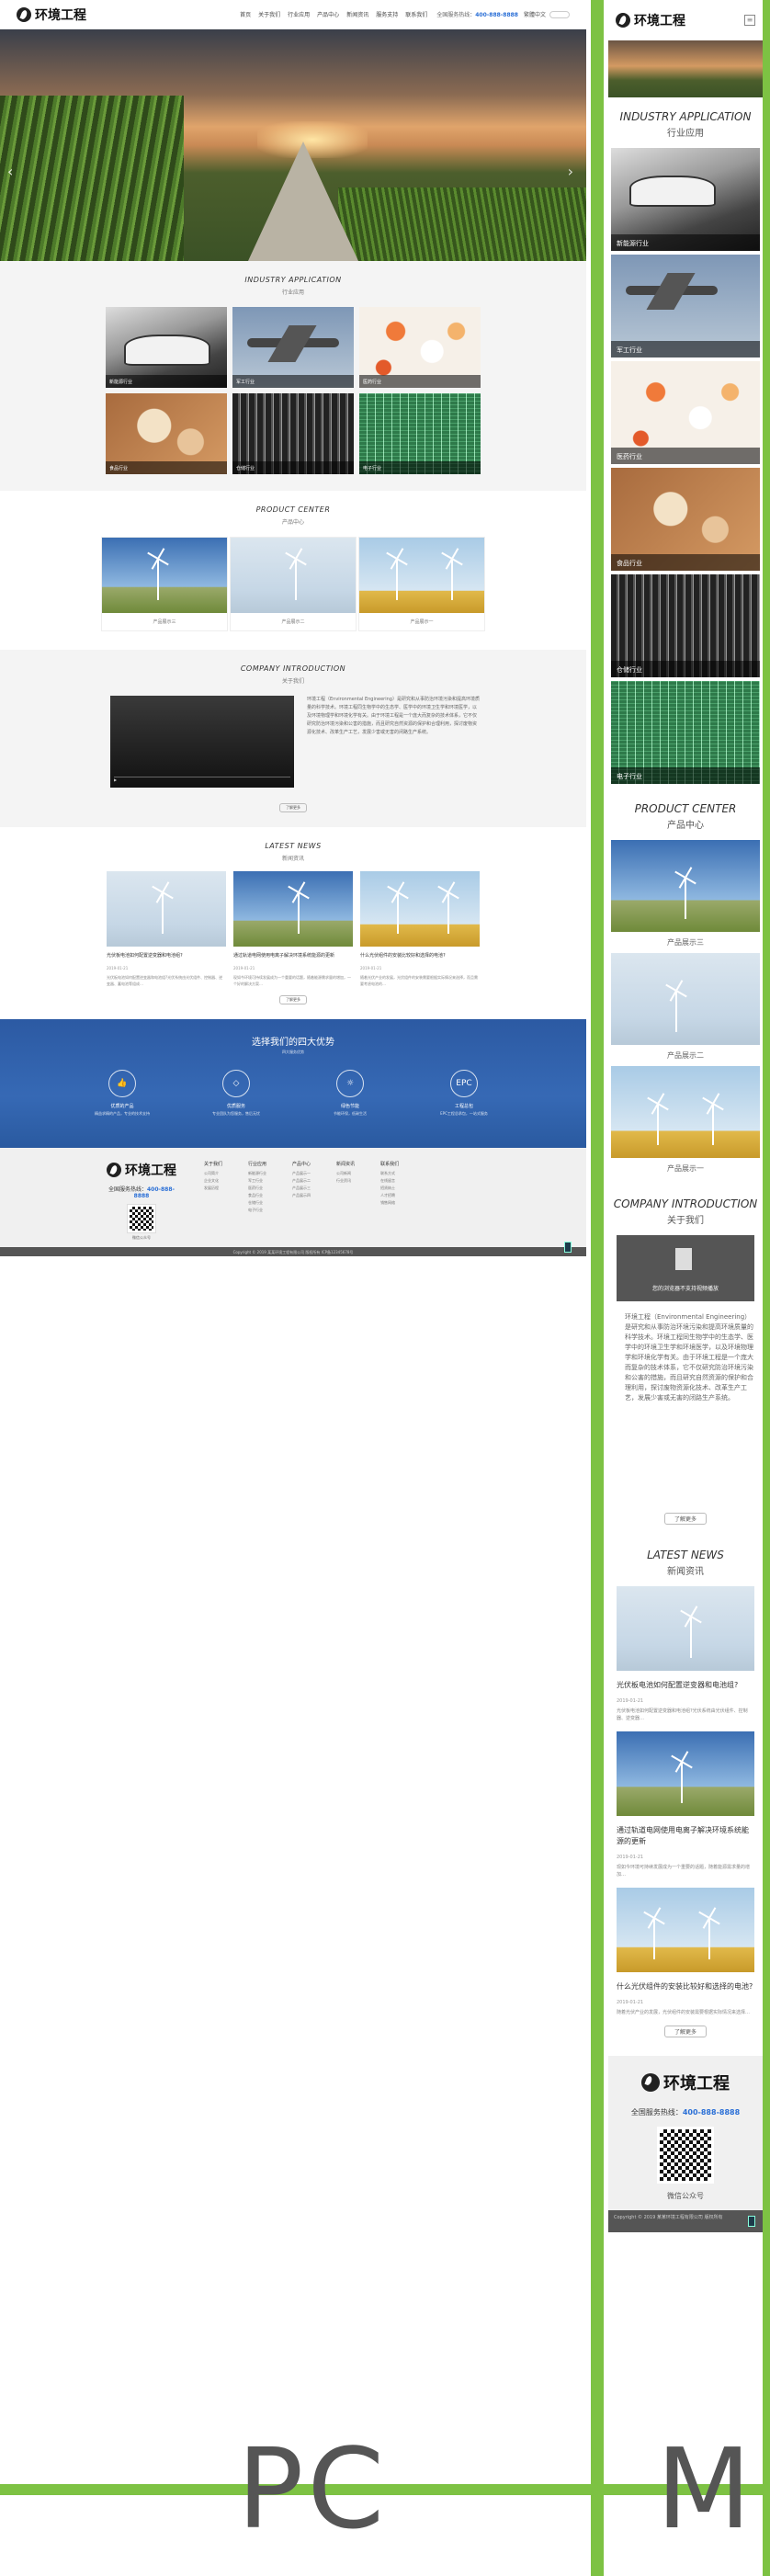  Describe the element at coordinates (301, 1173) in the screenshot. I see `footer-link: 产品展示一` at that location.